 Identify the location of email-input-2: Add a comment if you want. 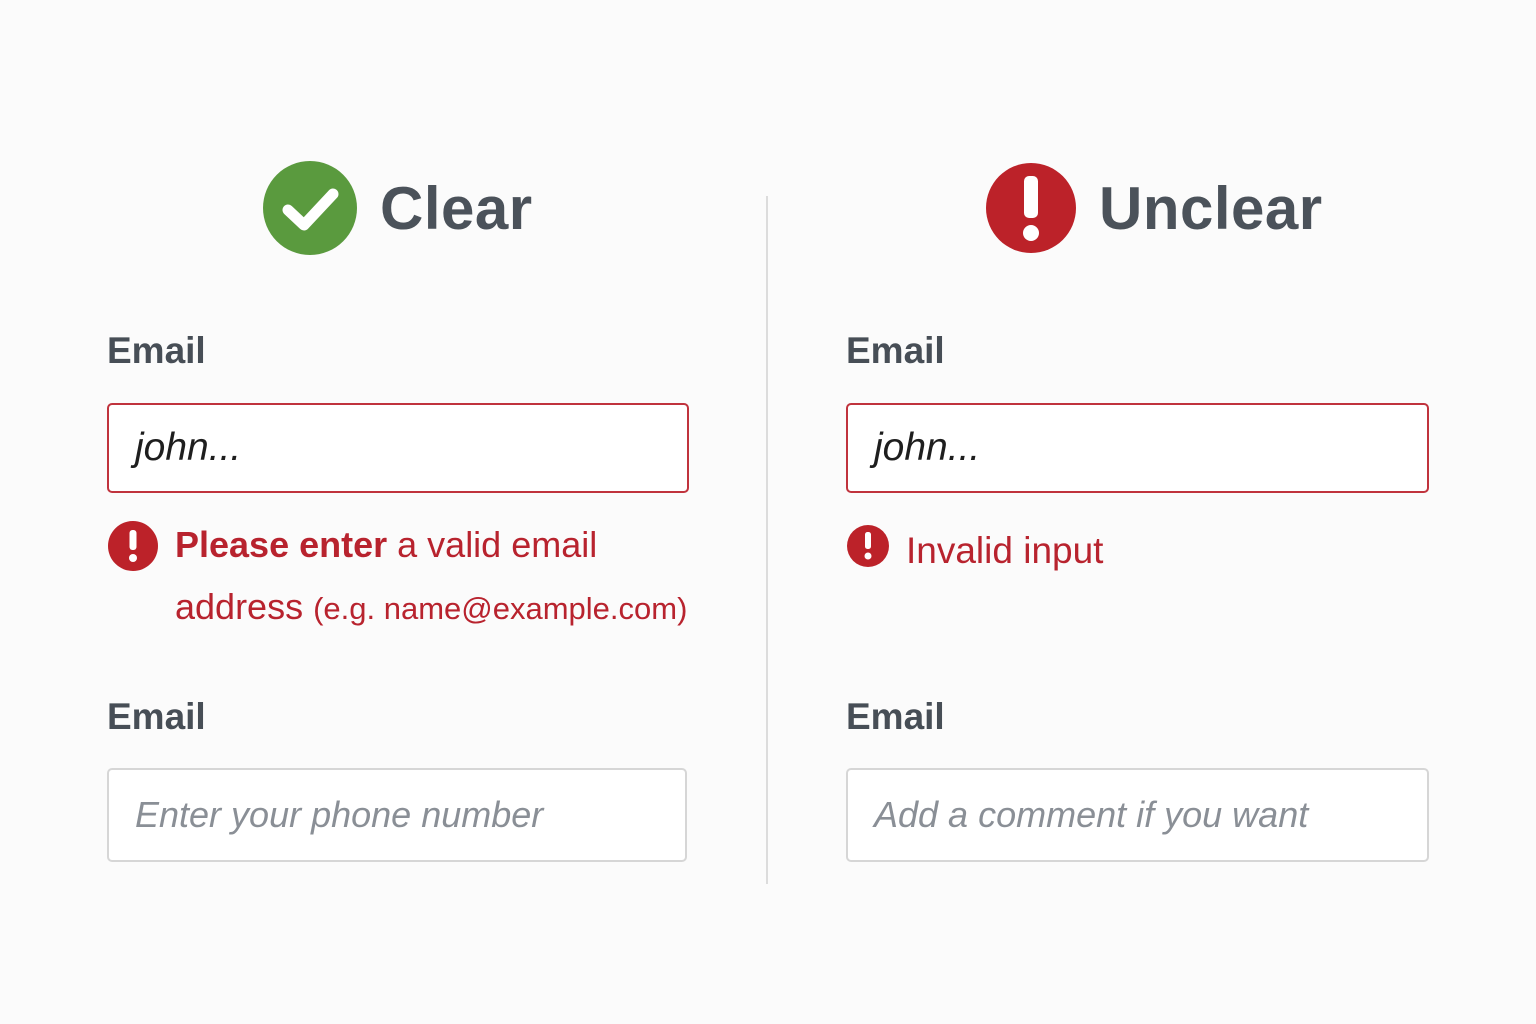
(1137, 815).